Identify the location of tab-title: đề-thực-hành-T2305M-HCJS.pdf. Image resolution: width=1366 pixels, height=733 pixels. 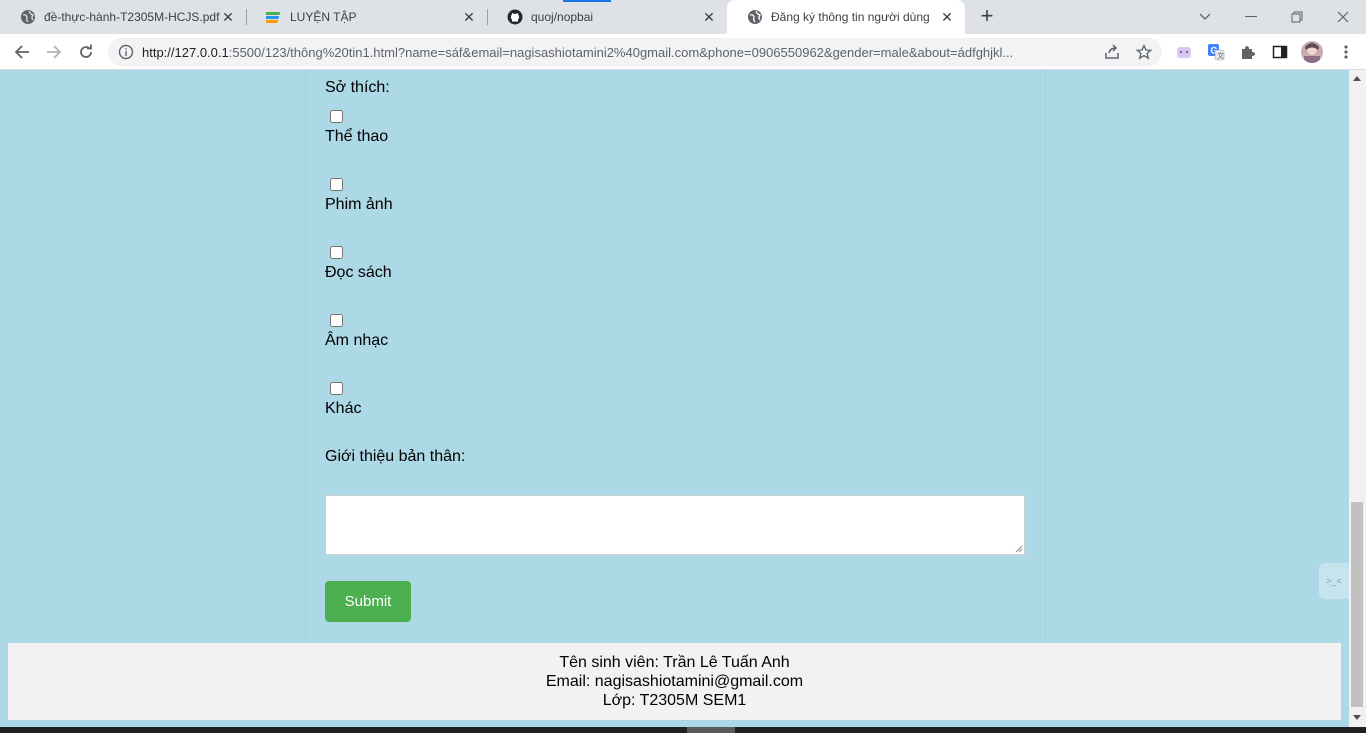
(132, 17).